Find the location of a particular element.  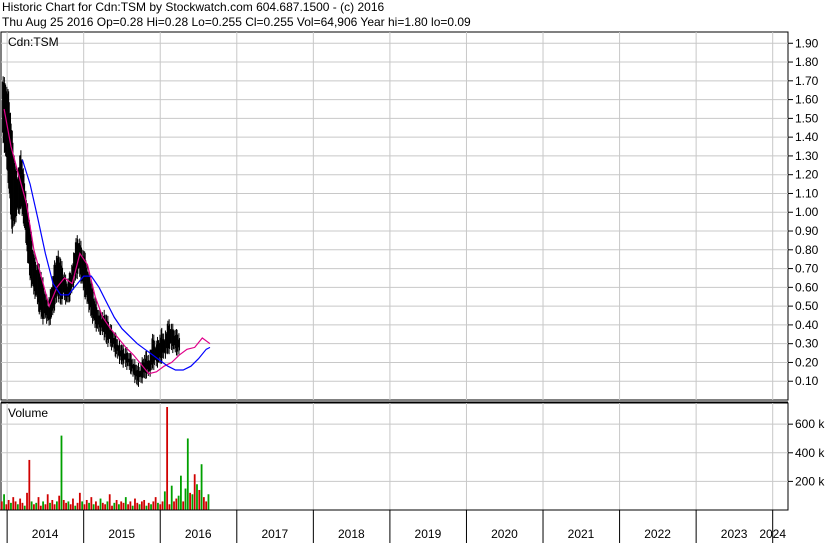

x-tick-label: 2021 is located at coordinates (581, 534).